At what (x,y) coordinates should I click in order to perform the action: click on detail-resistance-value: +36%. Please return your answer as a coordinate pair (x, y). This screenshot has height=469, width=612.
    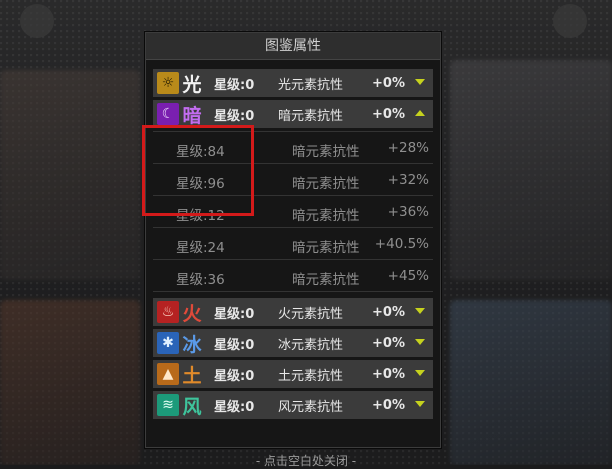
    Looking at the image, I should click on (408, 212).